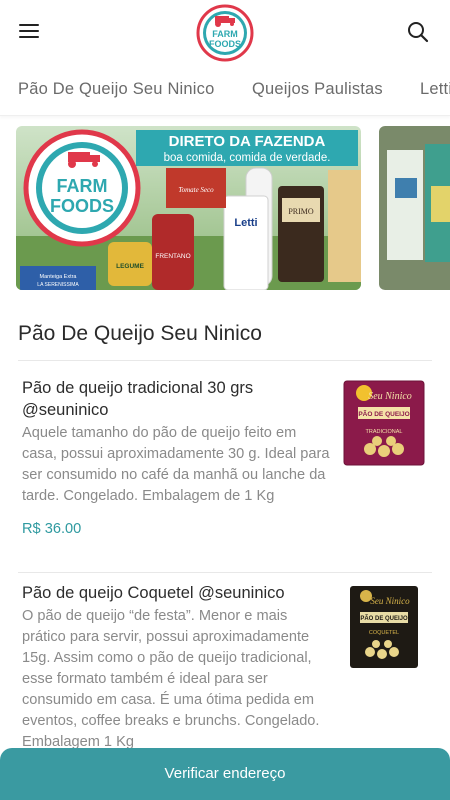  Describe the element at coordinates (30, 32) in the screenshot. I see `menu-icon` at that location.